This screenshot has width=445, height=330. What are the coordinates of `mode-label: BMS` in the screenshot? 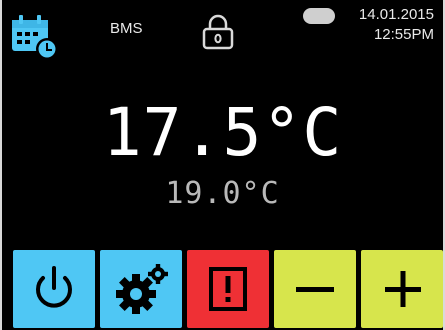 It's located at (126, 28).